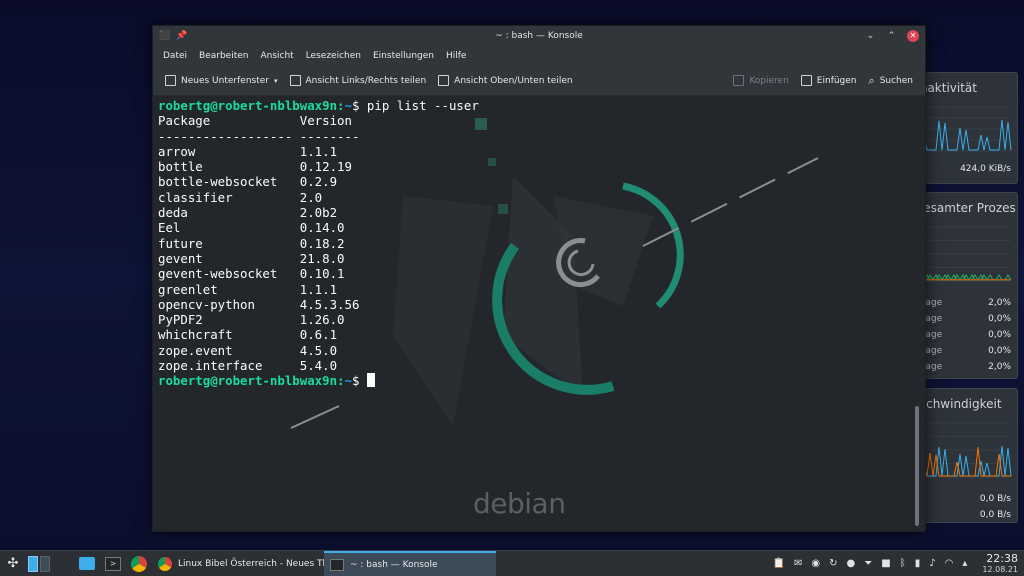 The width and height of the screenshot is (1024, 576). Describe the element at coordinates (170, 80) in the screenshot. I see `new-tab-icon` at that location.